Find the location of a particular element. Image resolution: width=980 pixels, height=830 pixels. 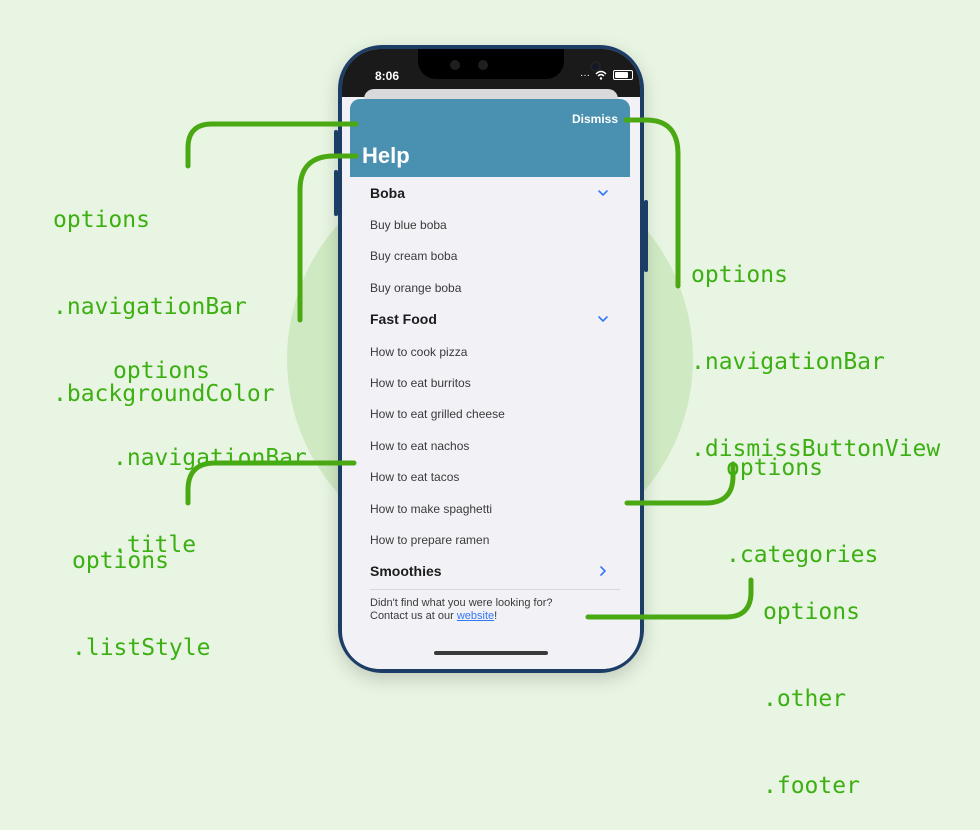

leader-dismiss is located at coordinates (652, 203).